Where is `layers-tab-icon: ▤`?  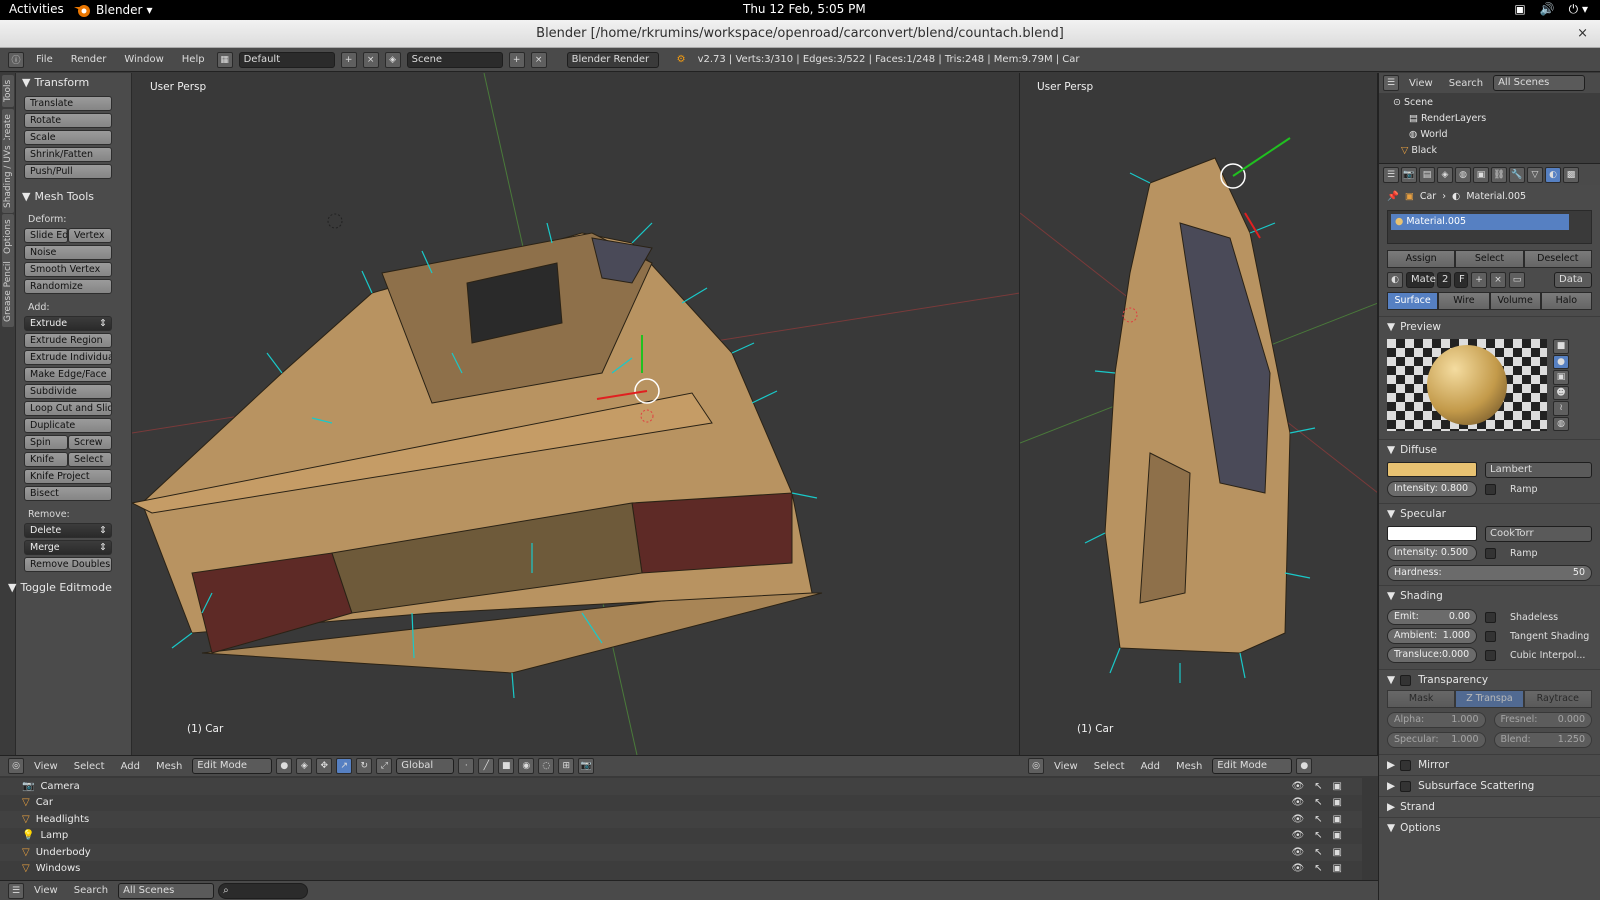
layers-tab-icon: ▤ is located at coordinates (1427, 174).